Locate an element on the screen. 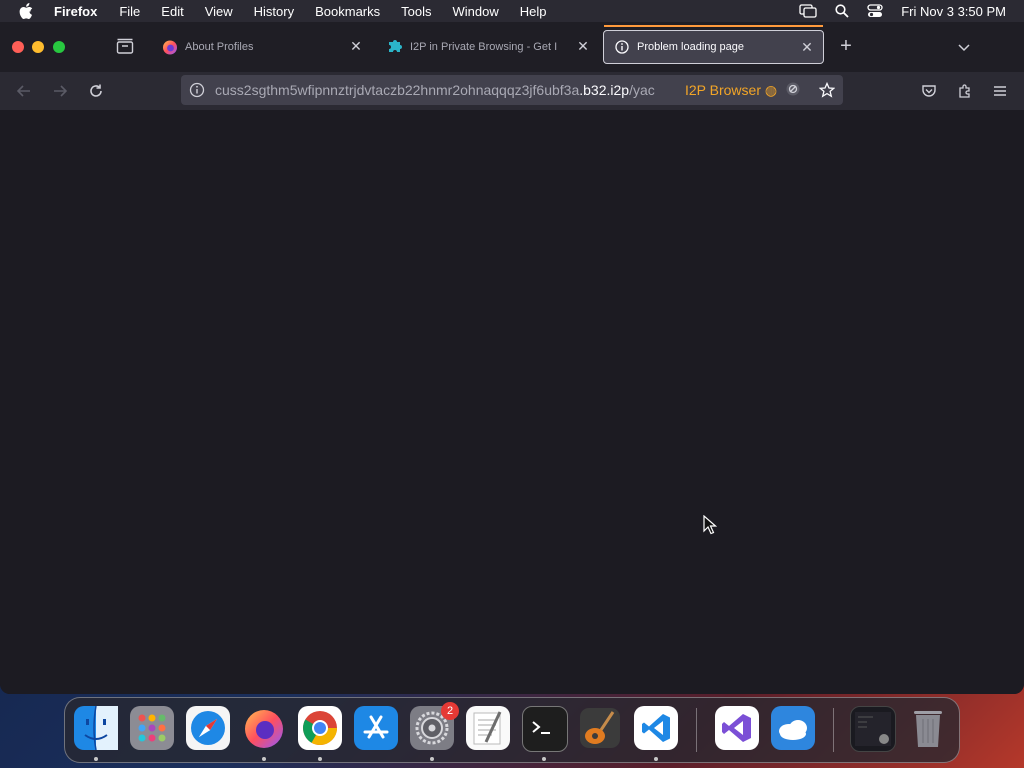  tab-problem-loading-page: Problem loading page ✕ is located at coordinates (713, 44).